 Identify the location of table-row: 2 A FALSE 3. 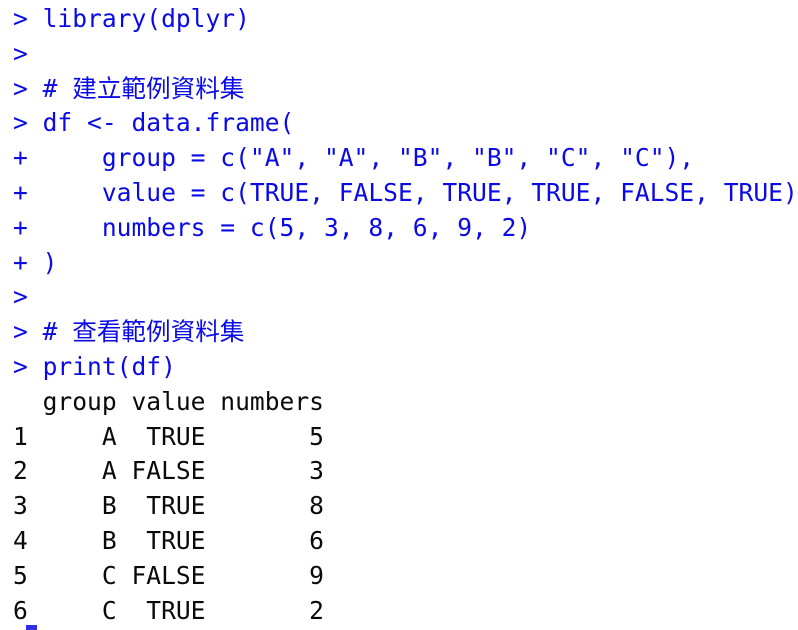
(168, 471).